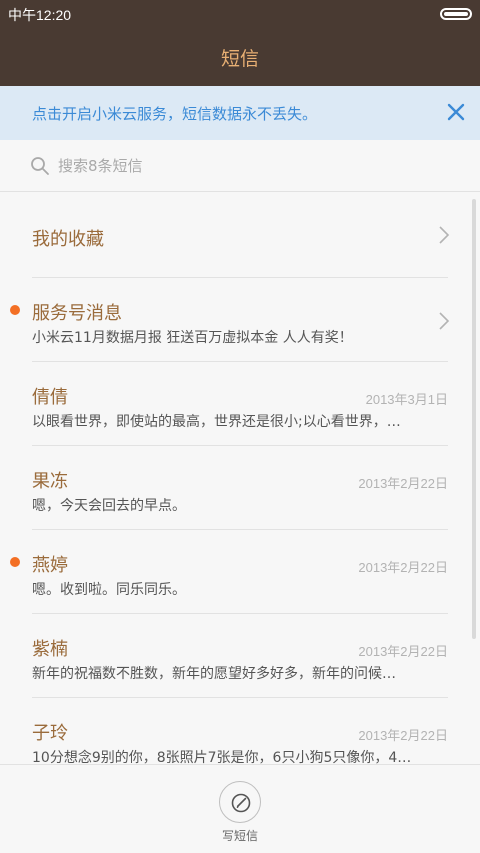  I want to click on conversation-row: 服务号消息 小米云11月数据月报 狂送百万虚拟本金 人人有奖！, so click(240, 319).